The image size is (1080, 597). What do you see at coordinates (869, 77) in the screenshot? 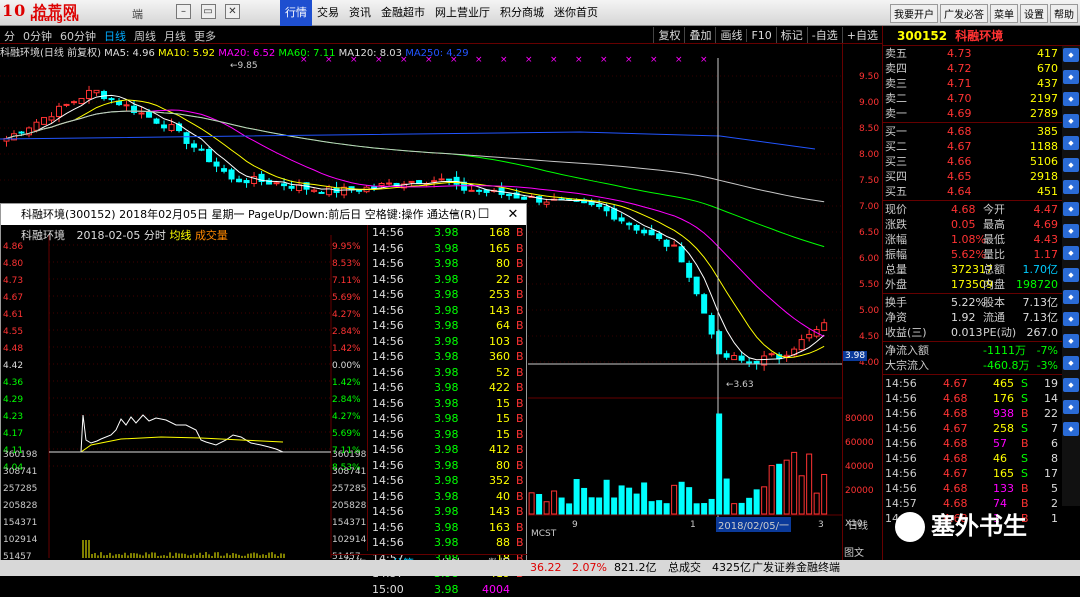
I see `price-tick: 9.50` at bounding box center [869, 77].